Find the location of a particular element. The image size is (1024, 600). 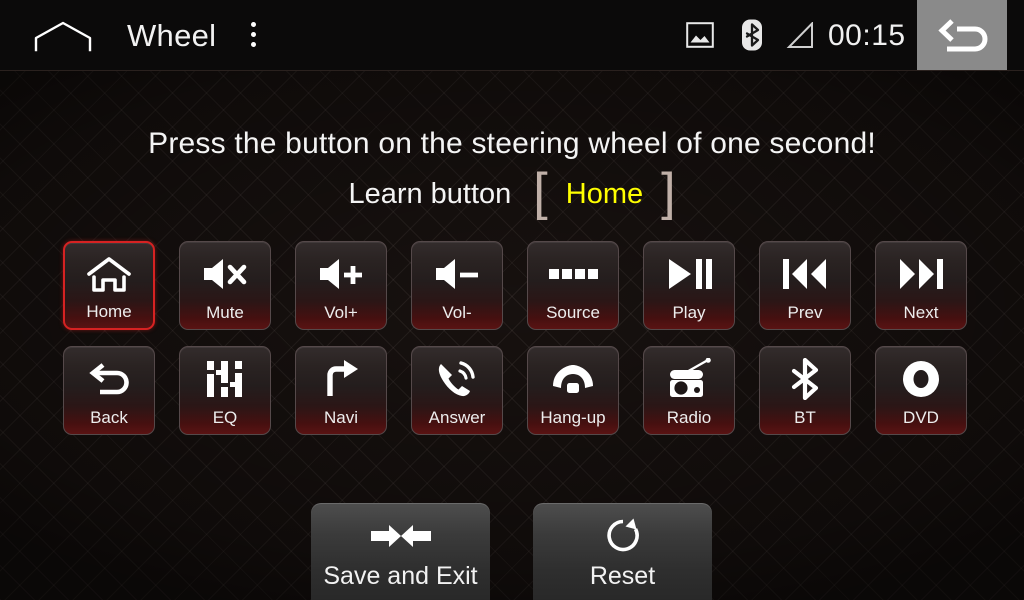

page-title: Wheel is located at coordinates (172, 35).